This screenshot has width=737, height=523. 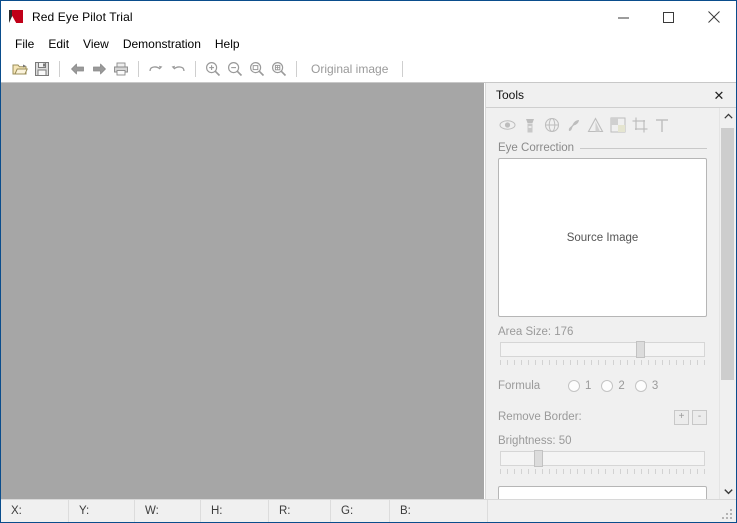 I want to click on status-field-w: W:, so click(x=168, y=511).